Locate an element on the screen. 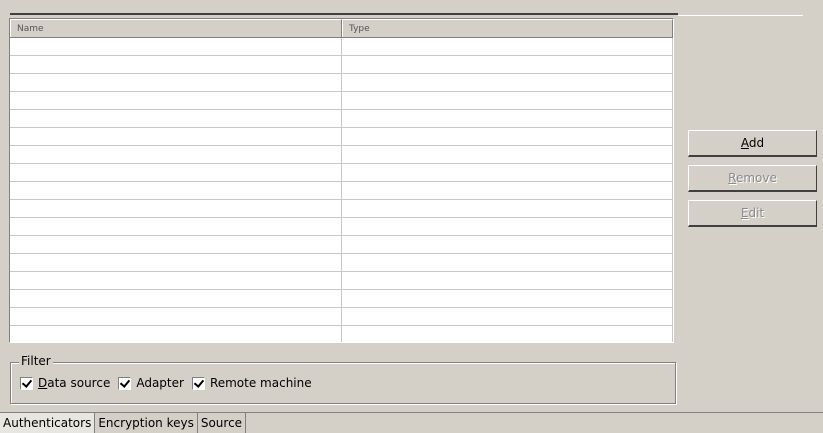  tab-source: Source is located at coordinates (222, 423).